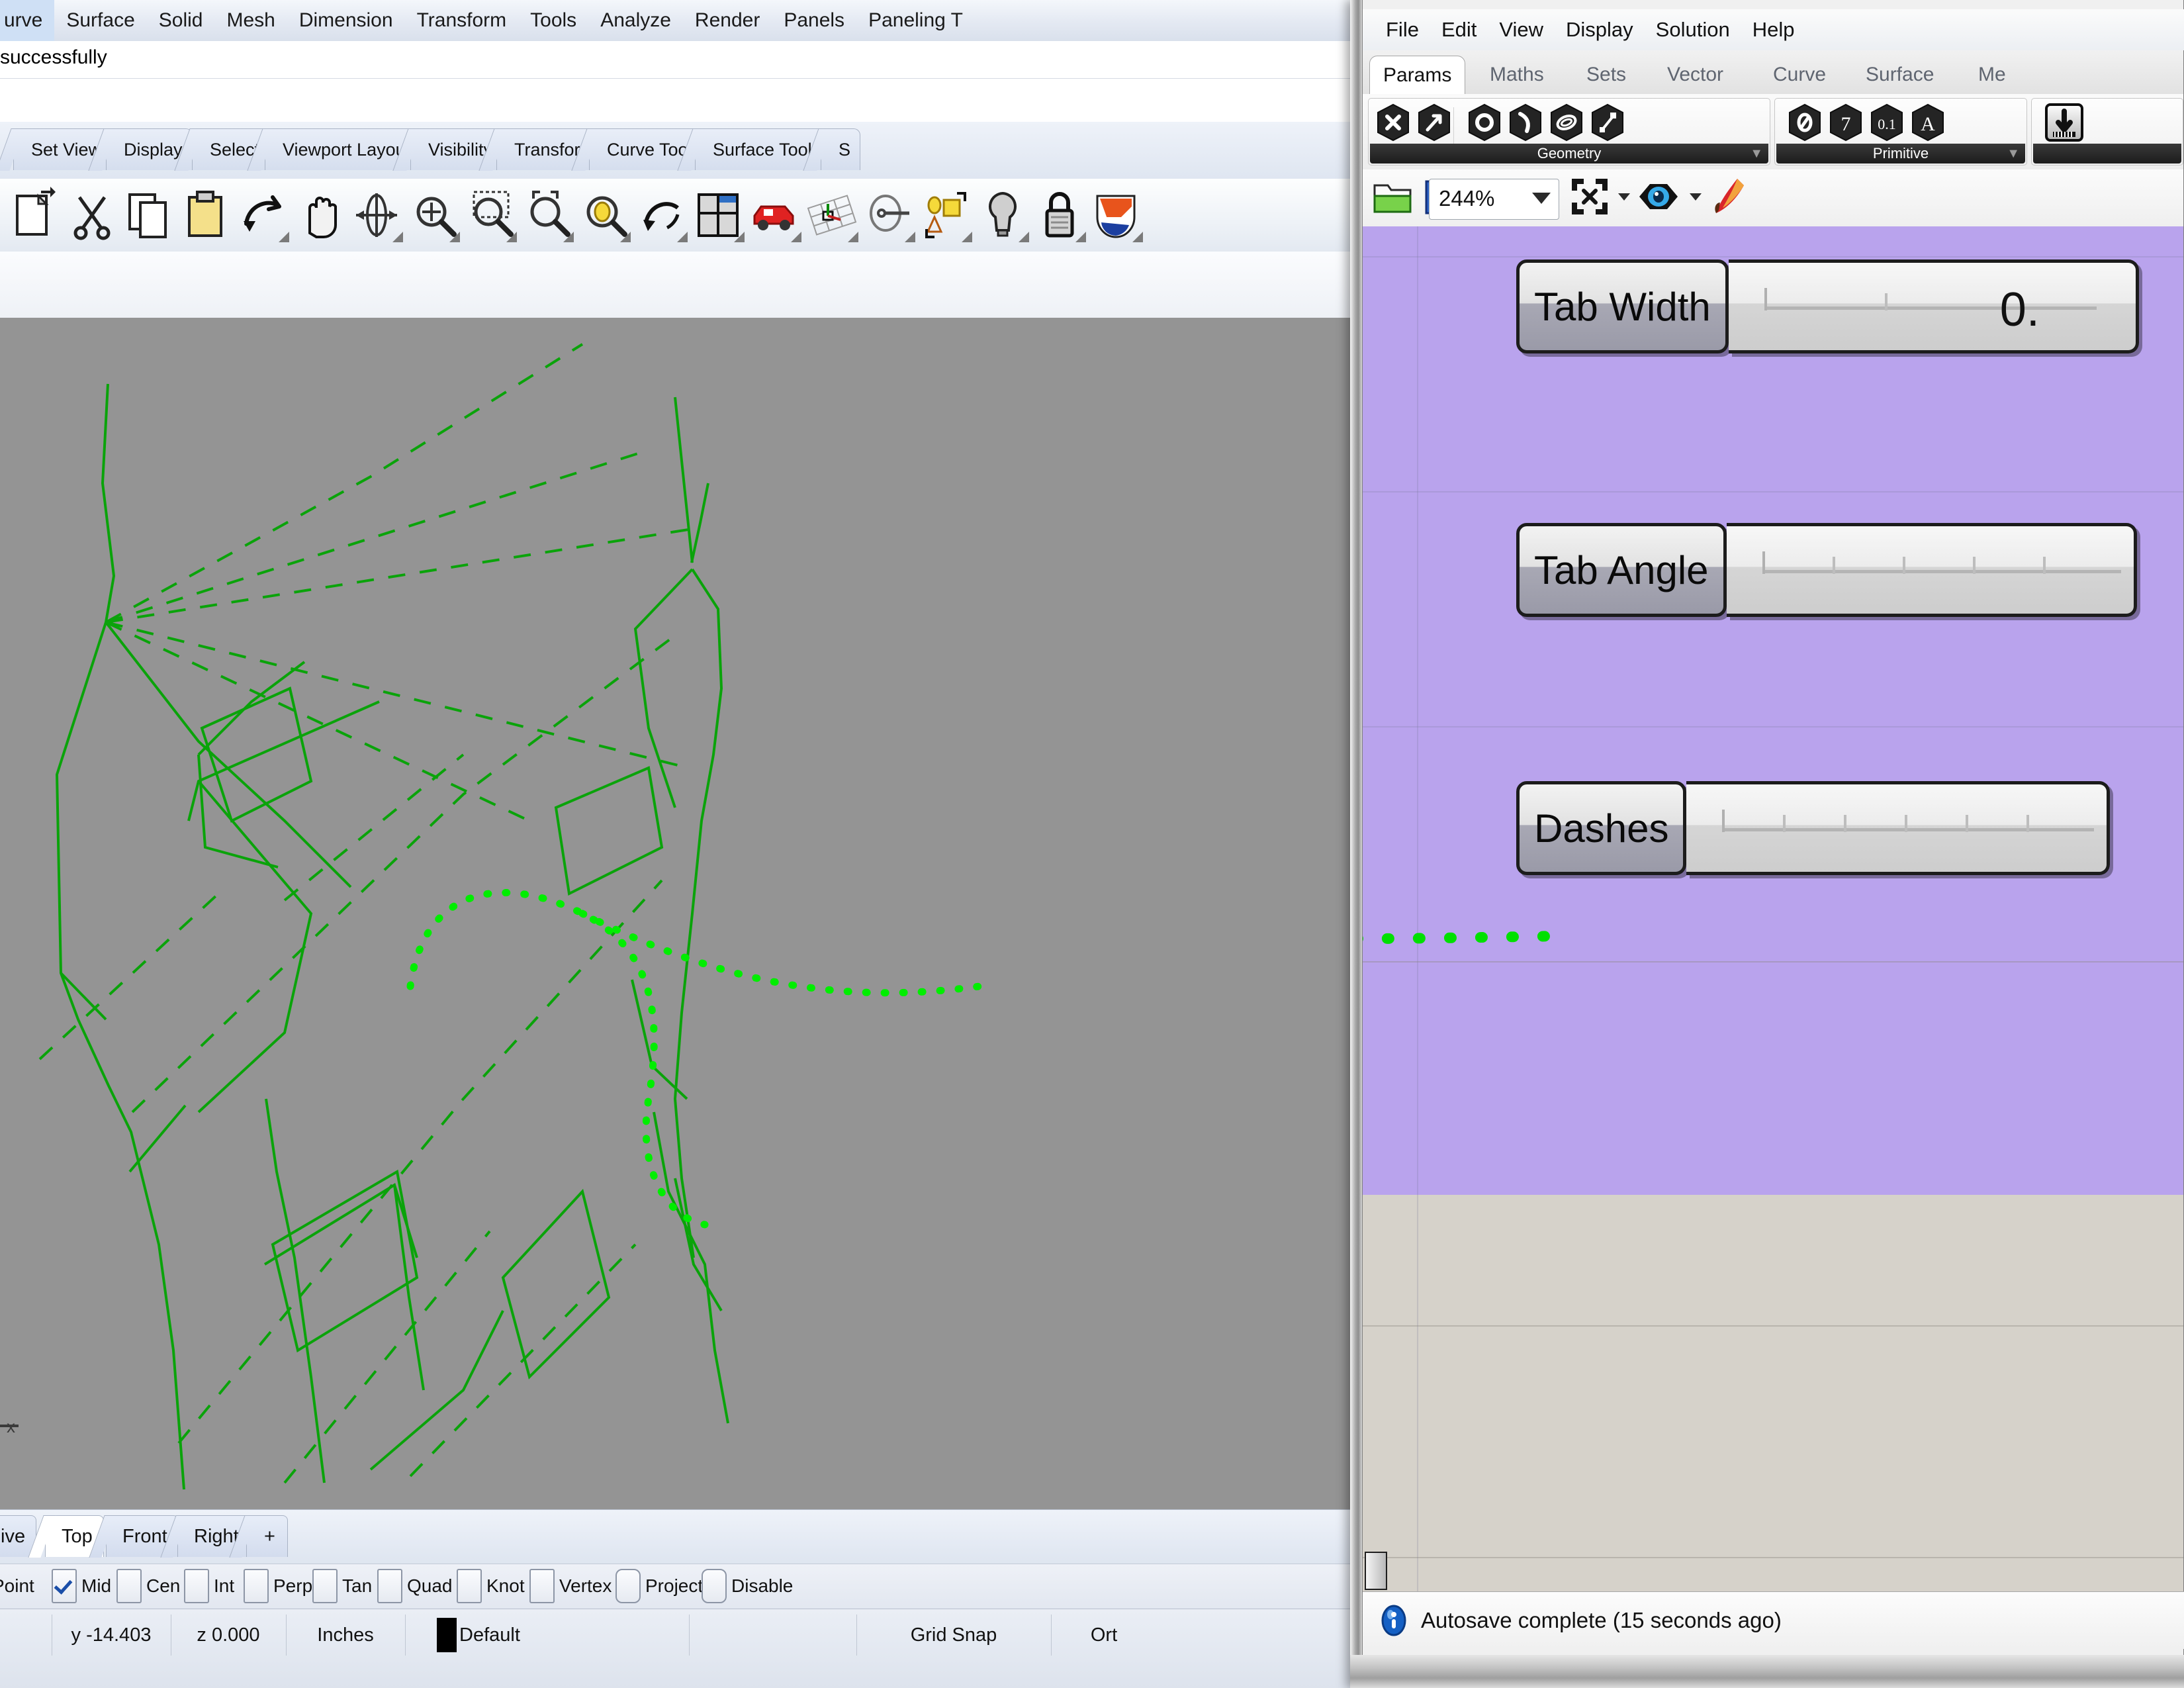 The image size is (2184, 1688). What do you see at coordinates (1846, 122) in the screenshot?
I see `param-seven-icon: 7` at bounding box center [1846, 122].